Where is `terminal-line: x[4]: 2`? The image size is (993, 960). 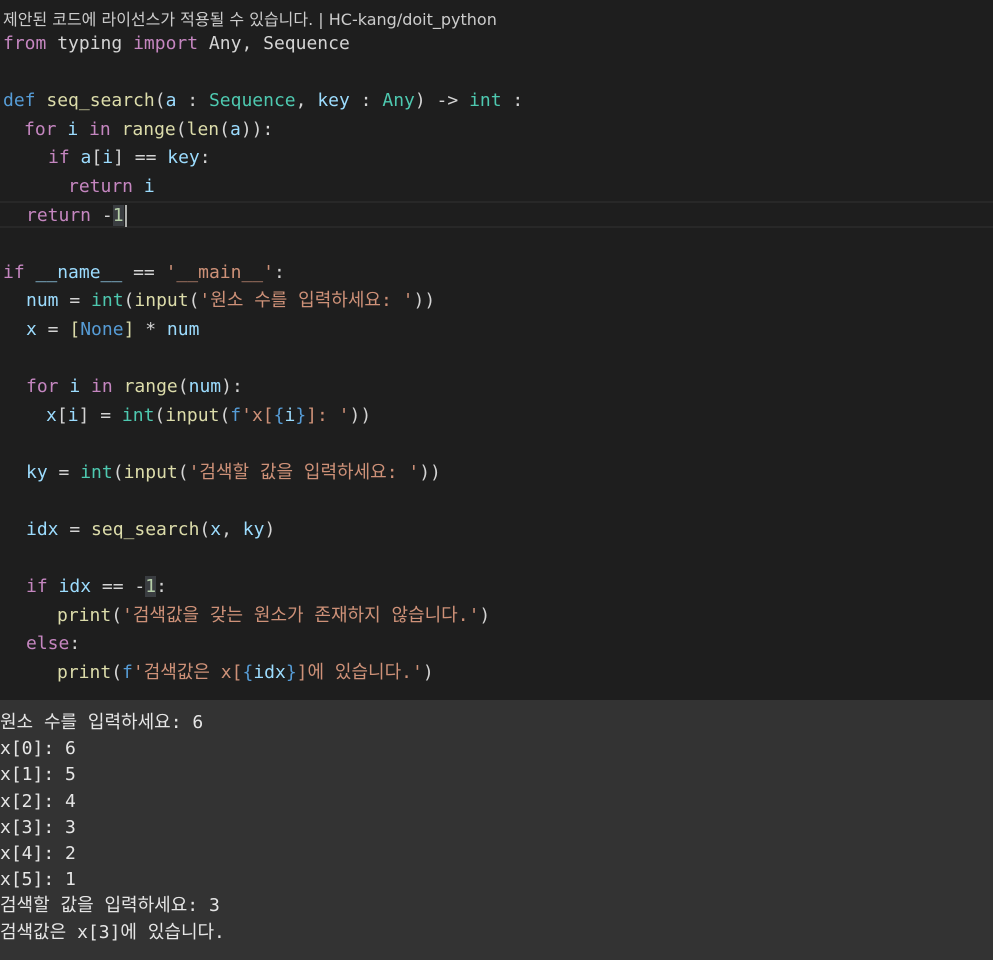
terminal-line: x[4]: 2 is located at coordinates (38, 853).